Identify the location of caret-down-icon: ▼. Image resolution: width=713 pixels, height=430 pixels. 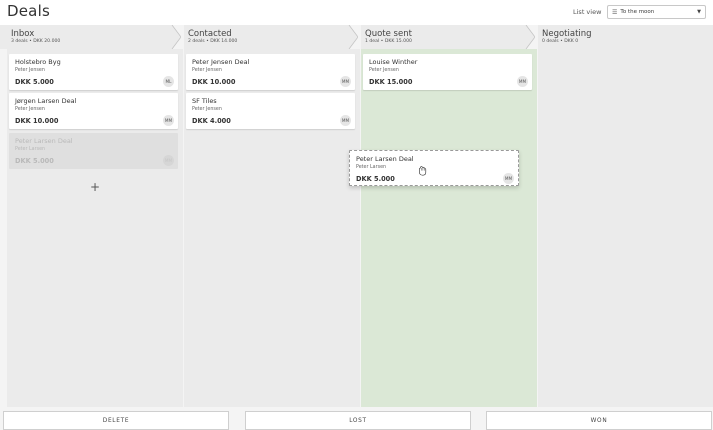
(699, 12).